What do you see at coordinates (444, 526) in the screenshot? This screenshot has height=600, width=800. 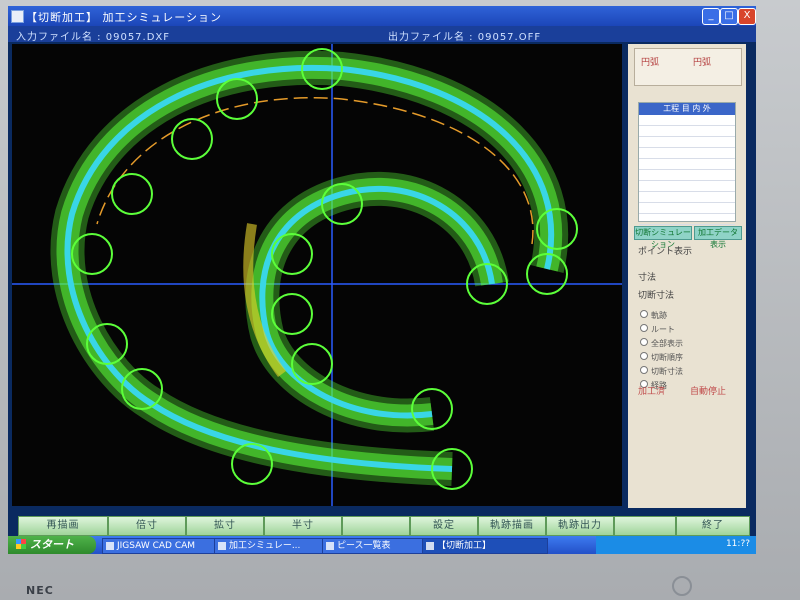 I see `settings-button: 設定` at bounding box center [444, 526].